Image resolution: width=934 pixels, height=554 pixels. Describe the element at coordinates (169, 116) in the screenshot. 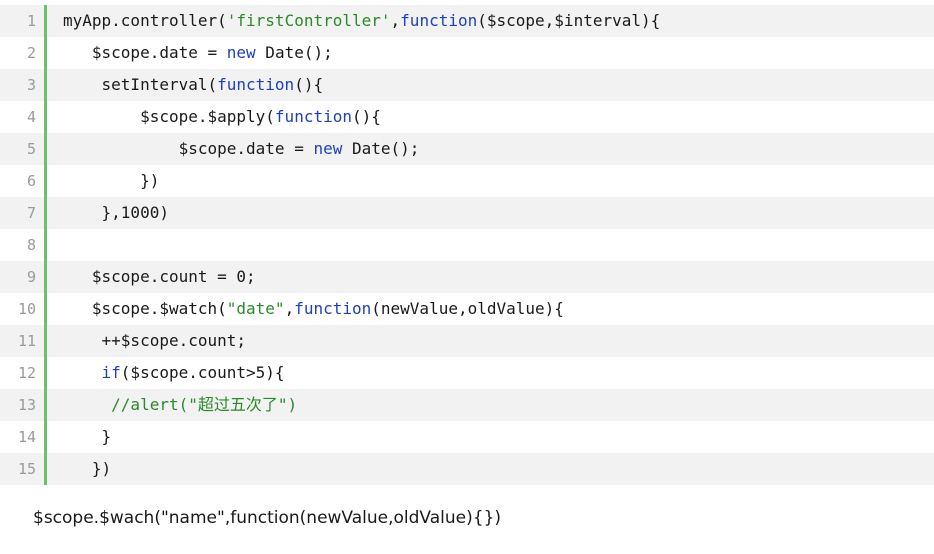

I see `code-token: $scope.$apply(` at that location.